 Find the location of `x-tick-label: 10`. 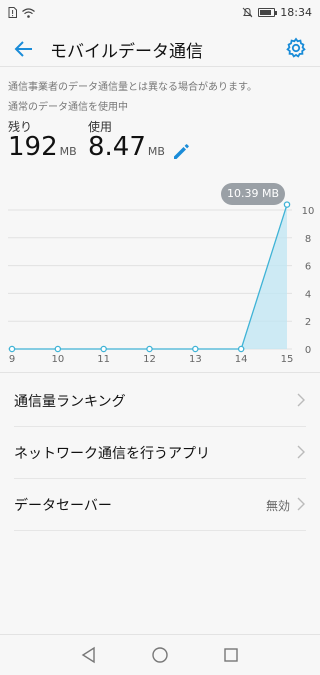

x-tick-label: 10 is located at coordinates (57, 359).